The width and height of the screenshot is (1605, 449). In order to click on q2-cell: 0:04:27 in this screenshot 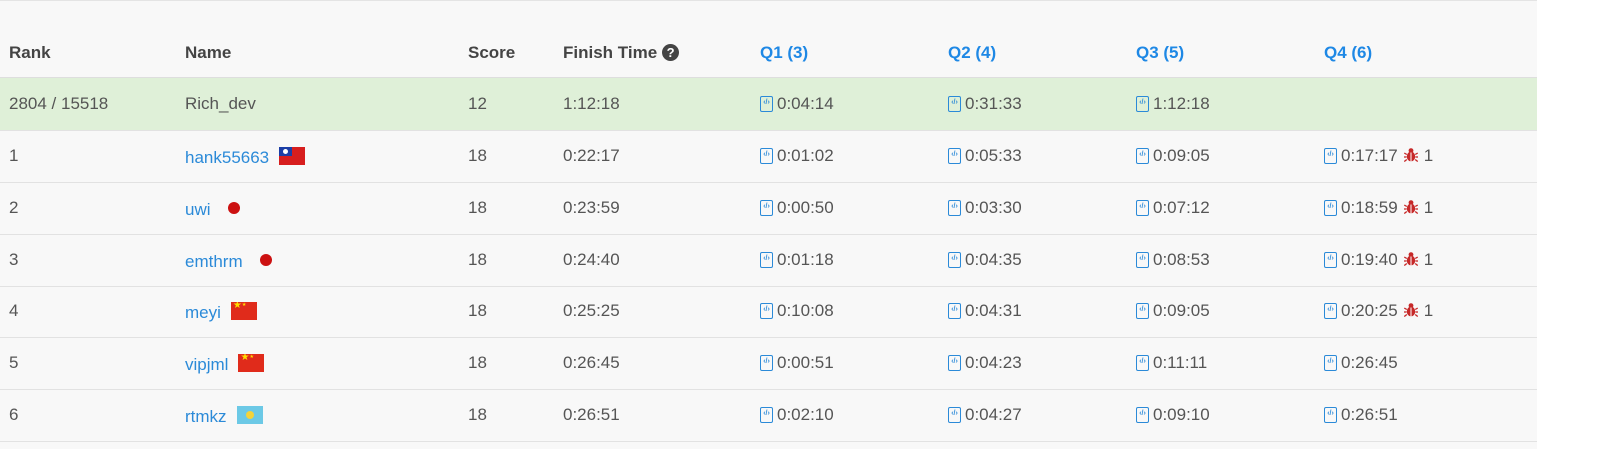, I will do `click(985, 415)`.